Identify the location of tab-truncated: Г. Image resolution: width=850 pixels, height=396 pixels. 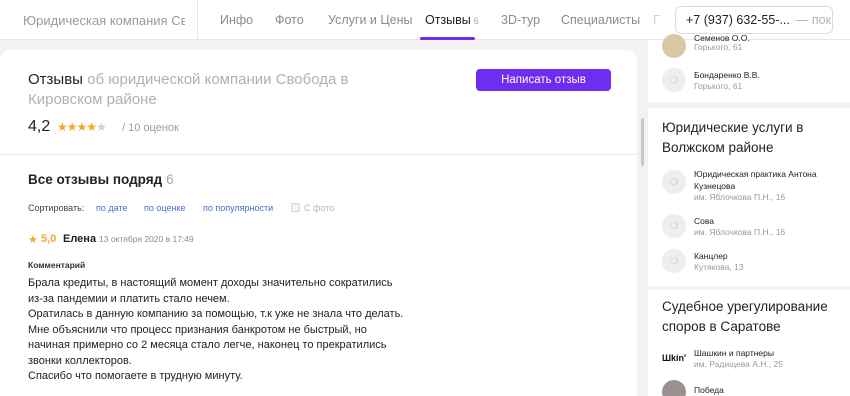
(656, 20).